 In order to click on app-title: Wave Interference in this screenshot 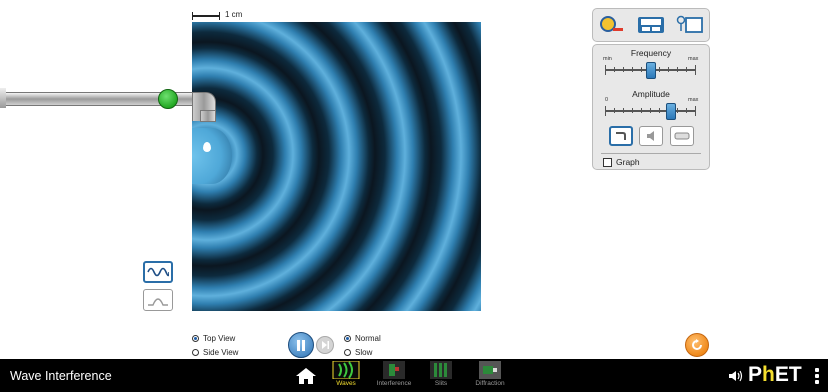, I will do `click(61, 376)`.